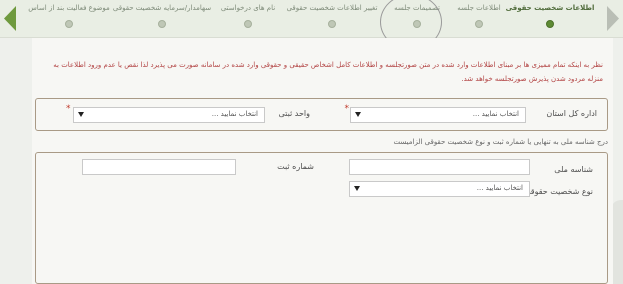 The image size is (623, 284). Describe the element at coordinates (439, 167) in the screenshot. I see `national-id-input` at that location.